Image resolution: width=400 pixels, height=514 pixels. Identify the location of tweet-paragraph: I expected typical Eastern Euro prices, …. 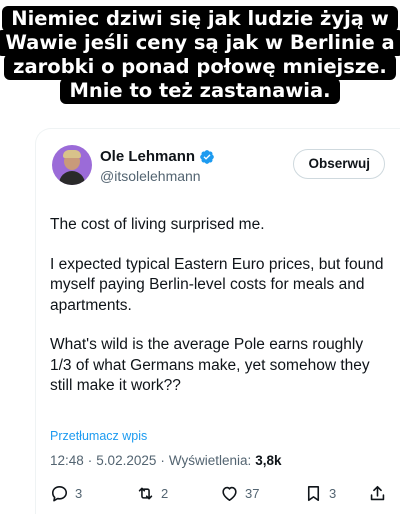
(217, 284).